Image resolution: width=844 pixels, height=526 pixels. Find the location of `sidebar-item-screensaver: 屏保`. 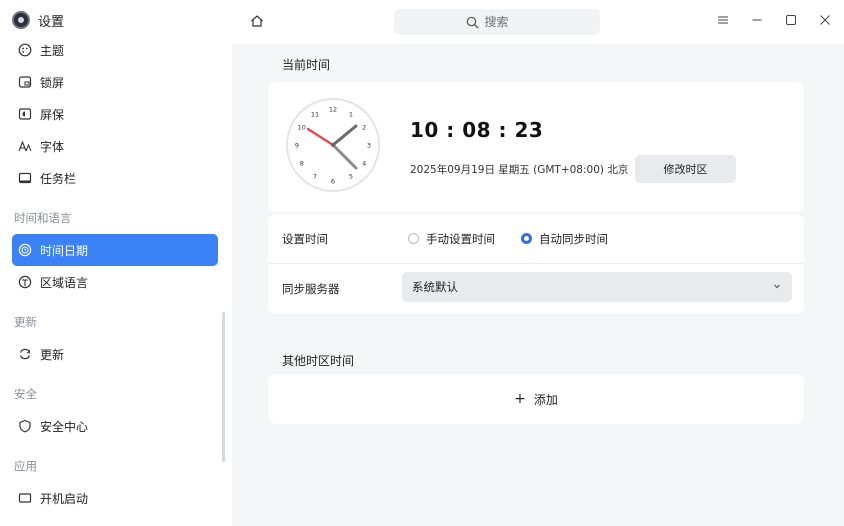

sidebar-item-screensaver: 屏保 is located at coordinates (115, 114).